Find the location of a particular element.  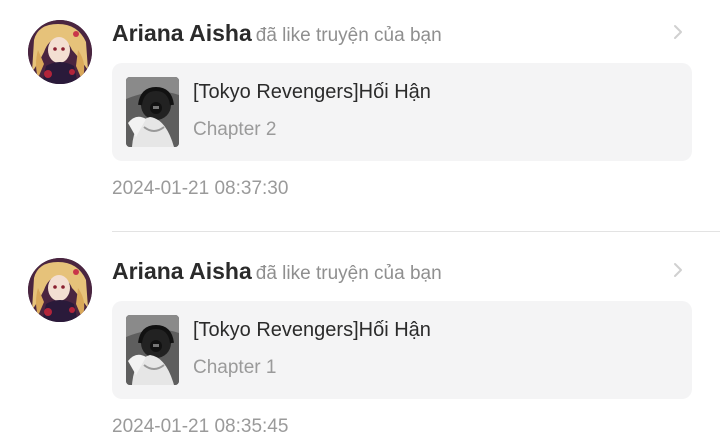

timestamp: 2024-01-21 08:37:30 is located at coordinates (200, 188).